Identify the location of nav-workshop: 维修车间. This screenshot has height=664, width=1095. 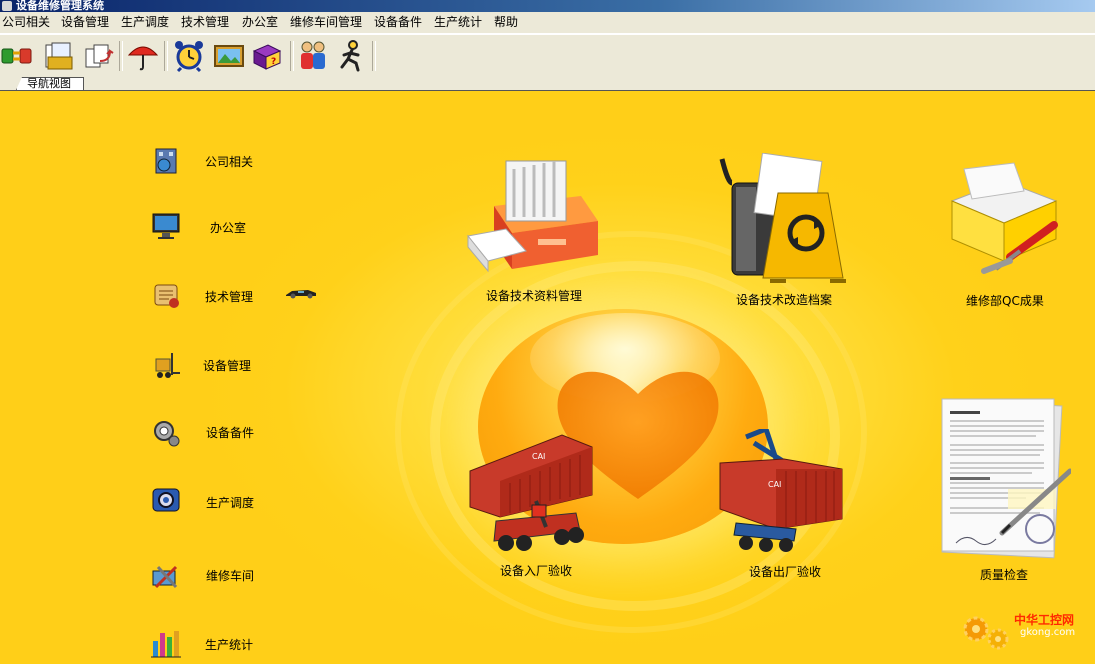
(230, 575).